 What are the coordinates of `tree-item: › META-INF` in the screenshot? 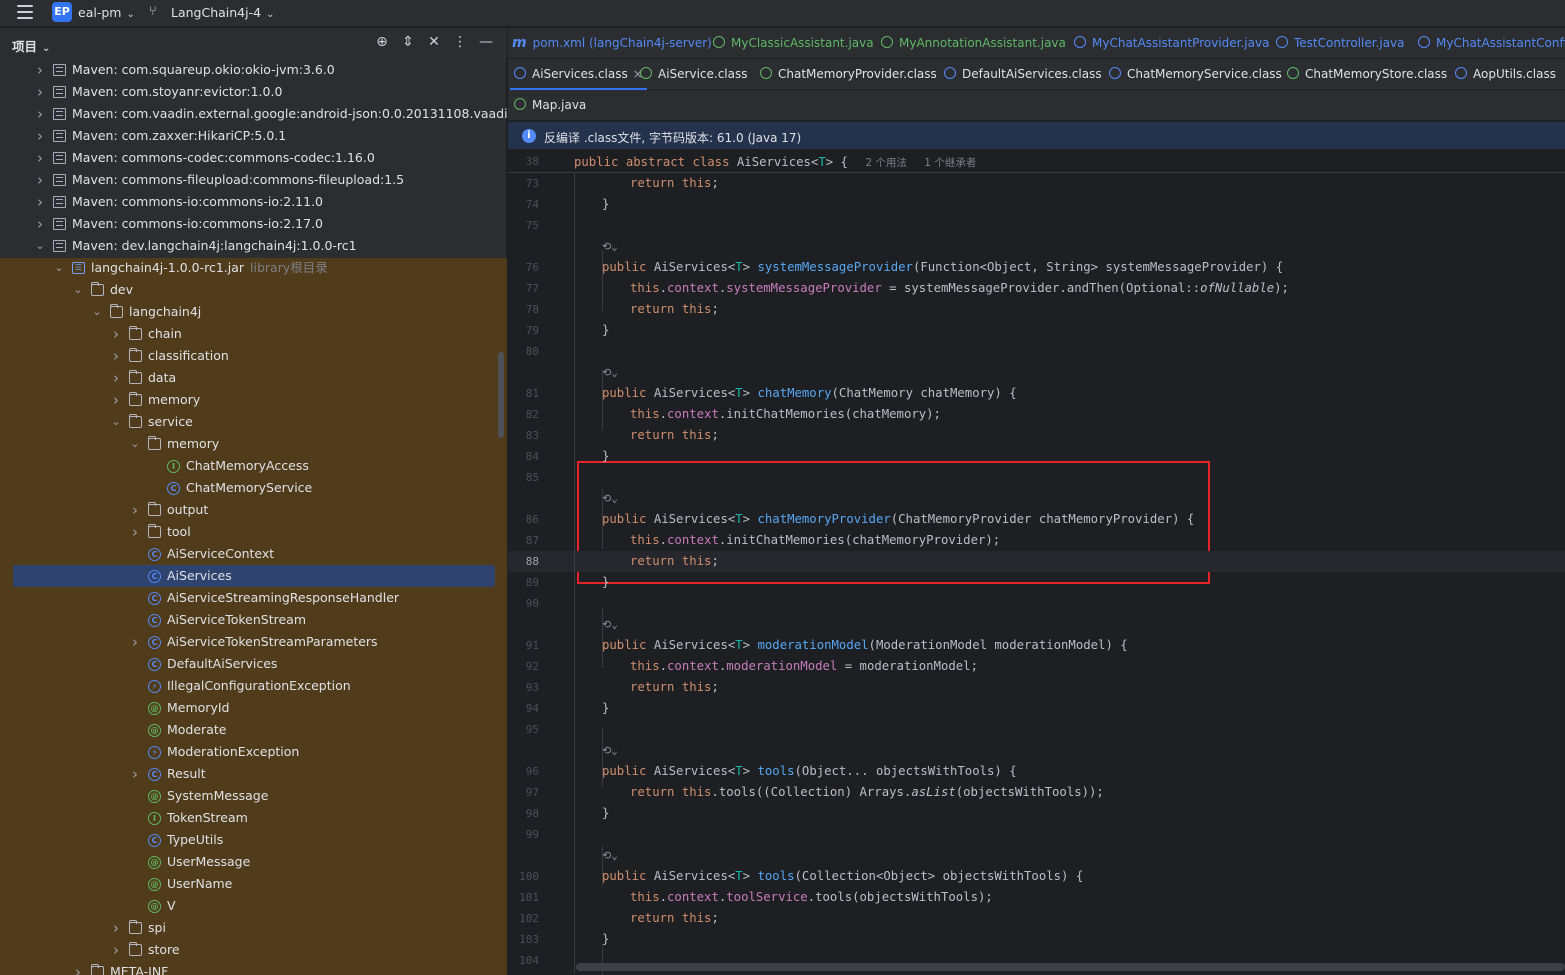 It's located at (253, 968).